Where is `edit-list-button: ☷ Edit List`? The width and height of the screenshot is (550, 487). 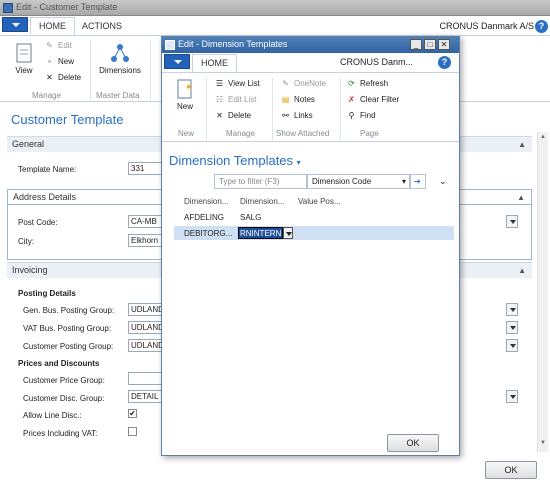 edit-list-button: ☷ Edit List is located at coordinates (235, 100).